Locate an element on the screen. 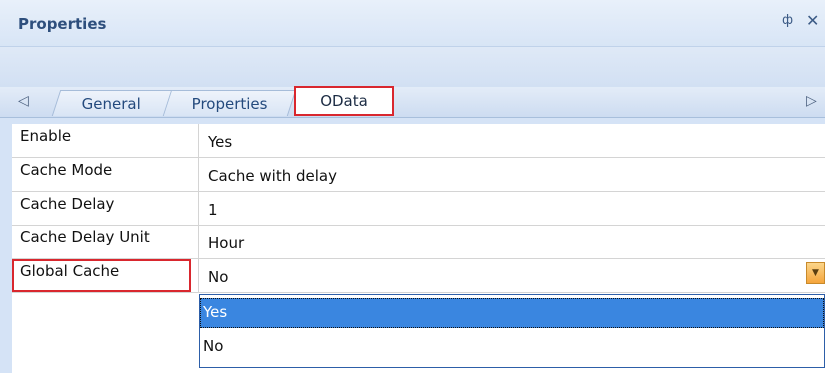 This screenshot has height=373, width=825. close-icon: ✕ is located at coordinates (812, 20).